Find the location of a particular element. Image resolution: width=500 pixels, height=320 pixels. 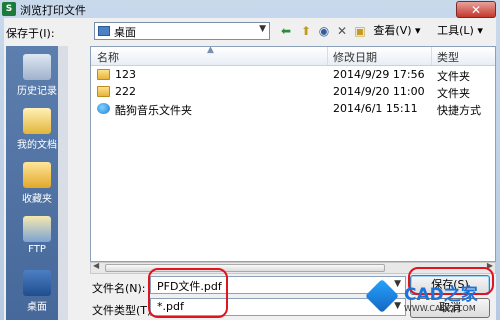

back-arrow-icon: ⬅ is located at coordinates (286, 31).